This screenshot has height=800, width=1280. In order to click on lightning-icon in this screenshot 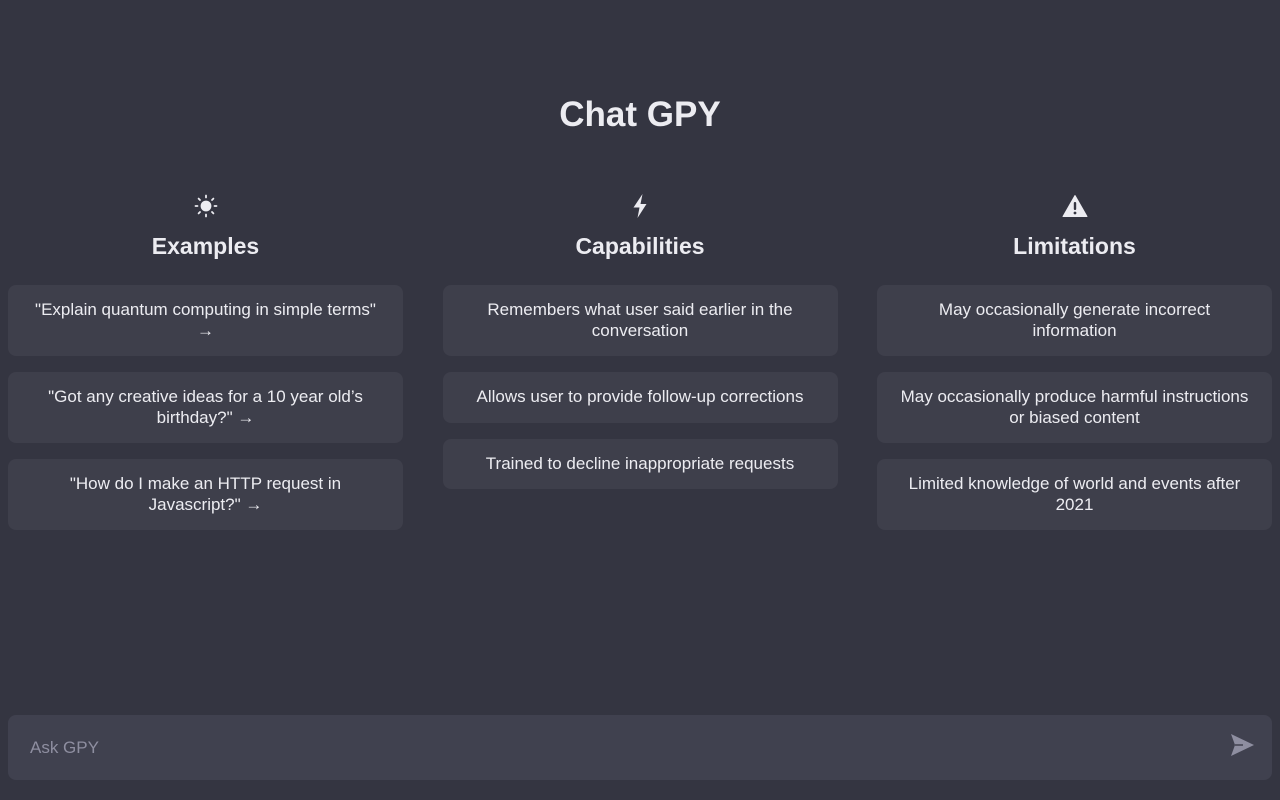, I will do `click(640, 206)`.